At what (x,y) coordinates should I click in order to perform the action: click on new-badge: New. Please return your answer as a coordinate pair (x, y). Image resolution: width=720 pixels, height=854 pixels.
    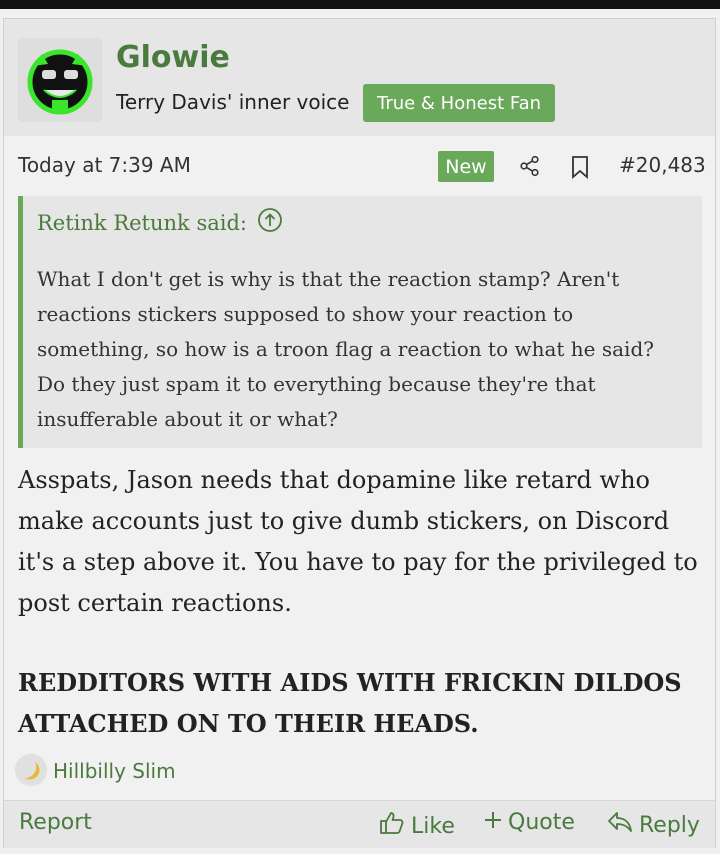
    Looking at the image, I should click on (466, 166).